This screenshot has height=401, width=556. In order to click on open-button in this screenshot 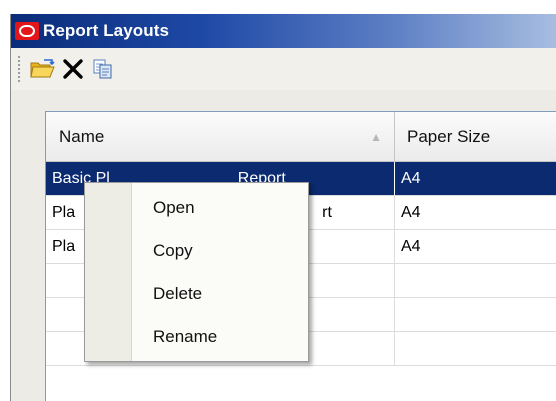, I will do `click(43, 69)`.